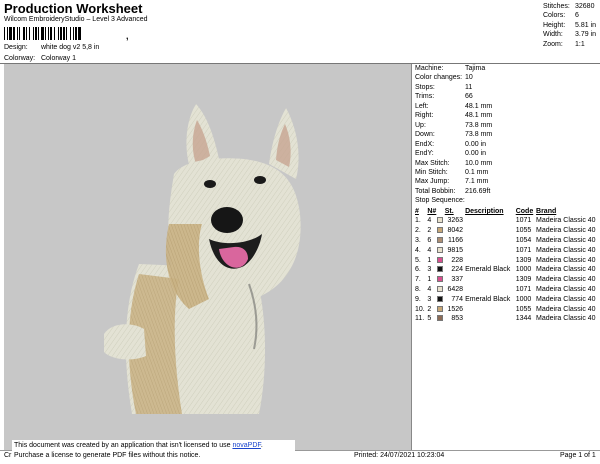 This screenshot has height=464, width=600. I want to click on row-stitches: 8042, so click(455, 231).